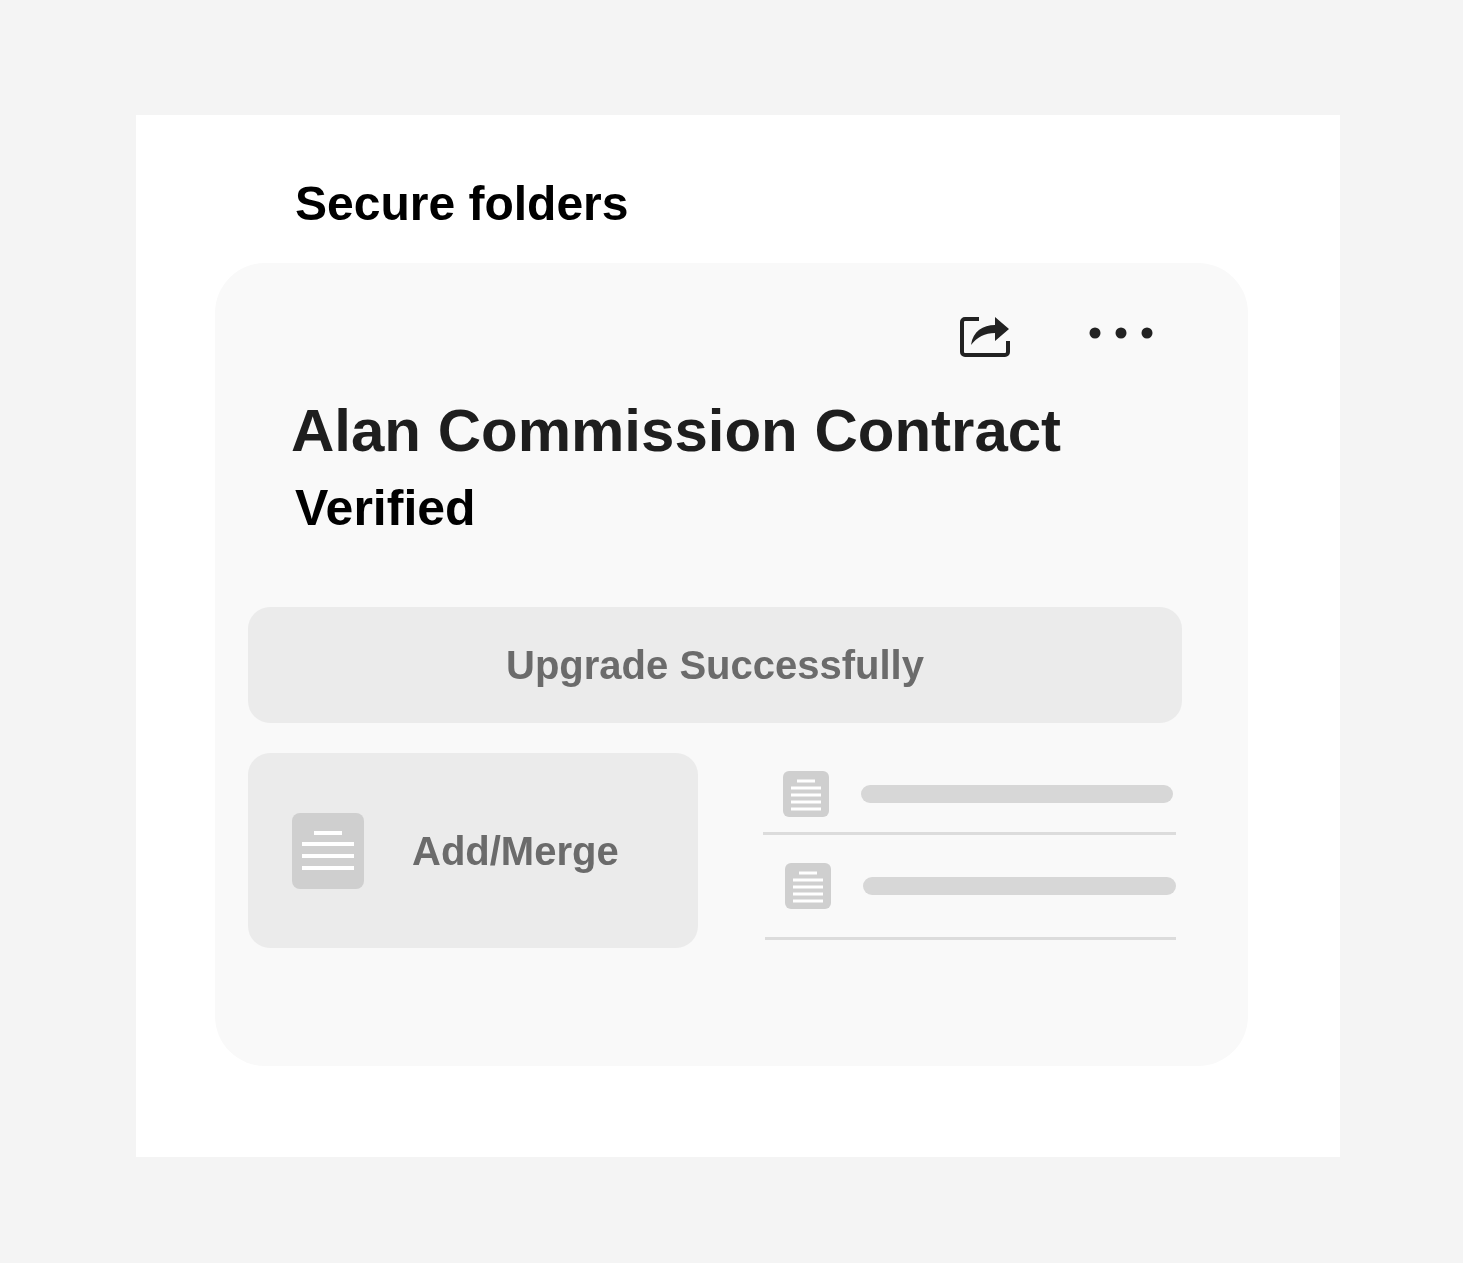 Image resolution: width=1463 pixels, height=1263 pixels. What do you see at coordinates (473, 850) in the screenshot?
I see `add-merge-button: Add/Merge` at bounding box center [473, 850].